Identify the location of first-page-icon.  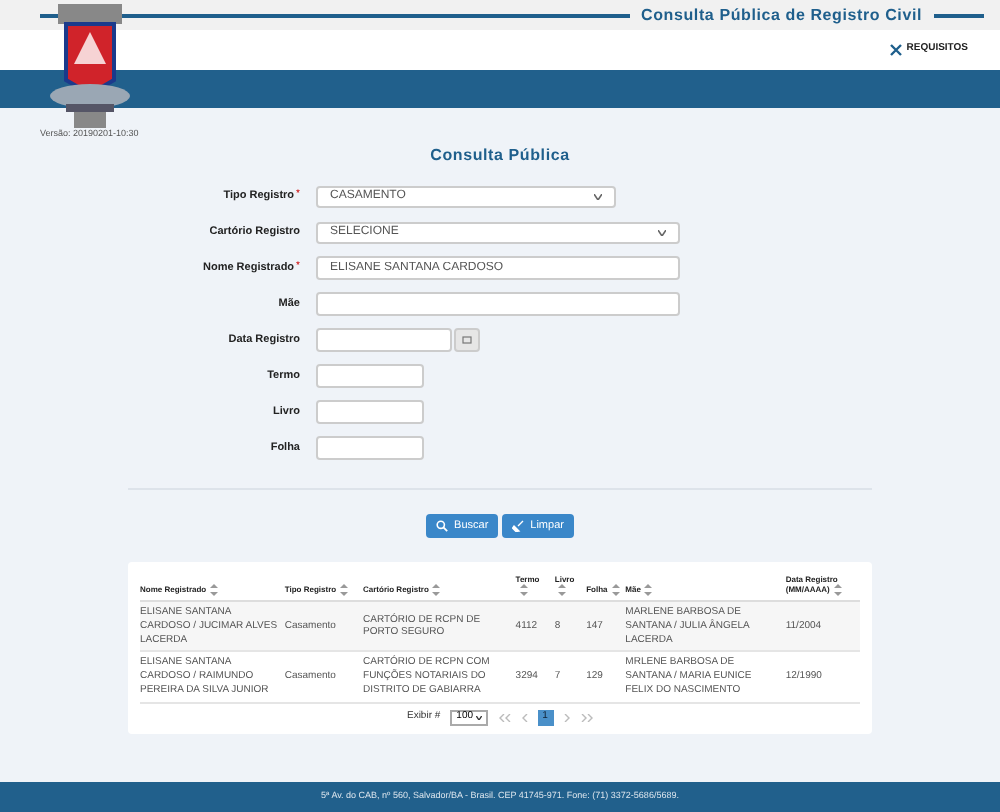
(504, 717).